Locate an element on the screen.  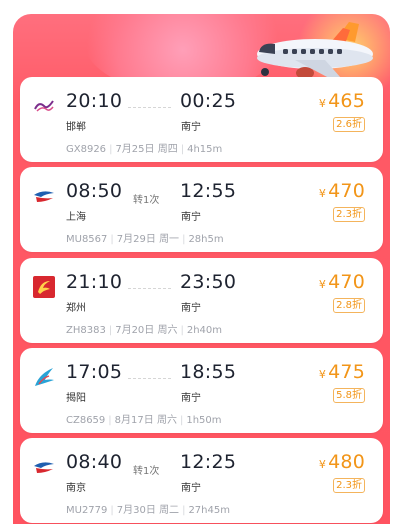
arrival-time: 12:55 is located at coordinates (208, 191).